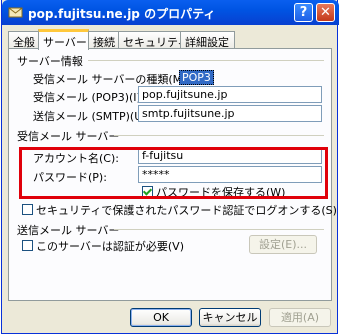 The width and height of the screenshot is (340, 336). Describe the element at coordinates (230, 94) in the screenshot. I see `incoming-pop3-input: pop.fujitsune.jp` at that location.